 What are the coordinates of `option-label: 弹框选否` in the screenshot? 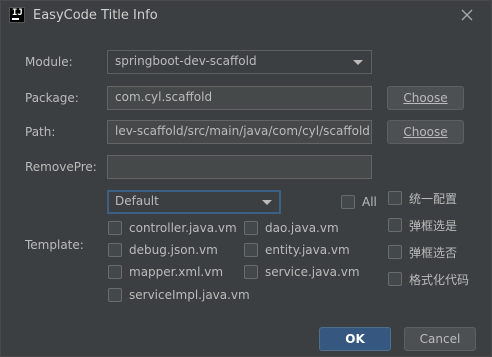 It's located at (433, 252).